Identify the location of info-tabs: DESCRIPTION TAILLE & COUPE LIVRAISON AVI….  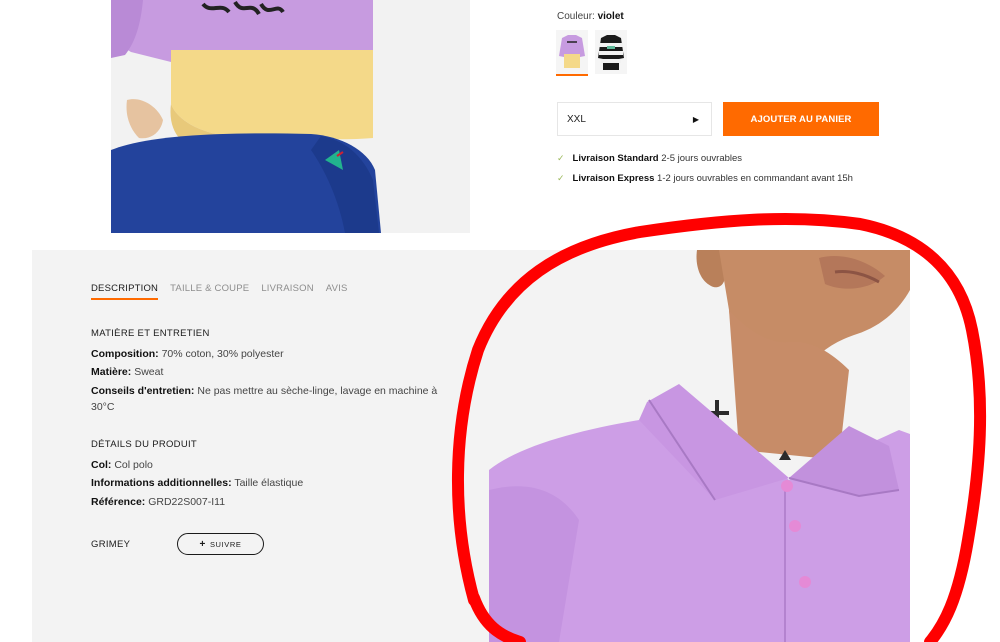
(219, 291).